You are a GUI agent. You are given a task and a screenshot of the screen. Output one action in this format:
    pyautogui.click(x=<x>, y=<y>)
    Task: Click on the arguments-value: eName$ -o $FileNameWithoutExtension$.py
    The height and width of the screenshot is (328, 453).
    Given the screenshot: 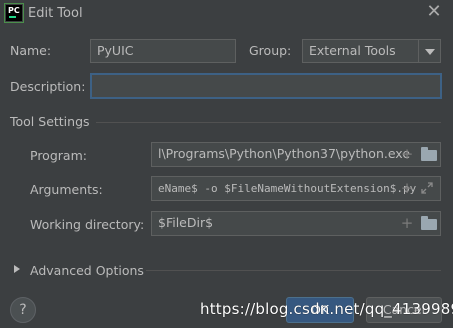 What is the action you would take?
    pyautogui.click(x=287, y=188)
    